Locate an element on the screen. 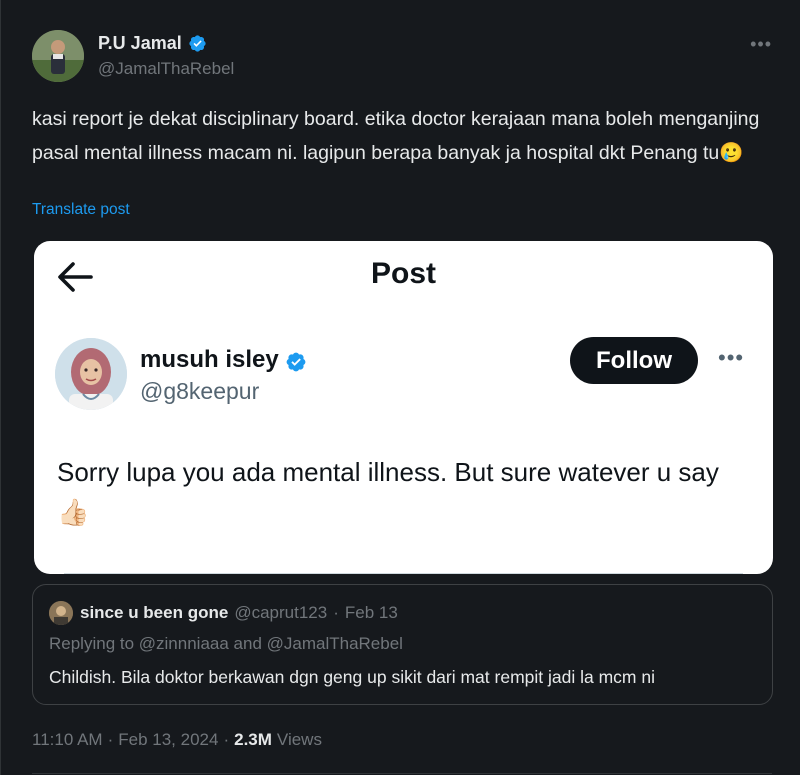  screenshot-handle: @g8keepur is located at coordinates (200, 391).